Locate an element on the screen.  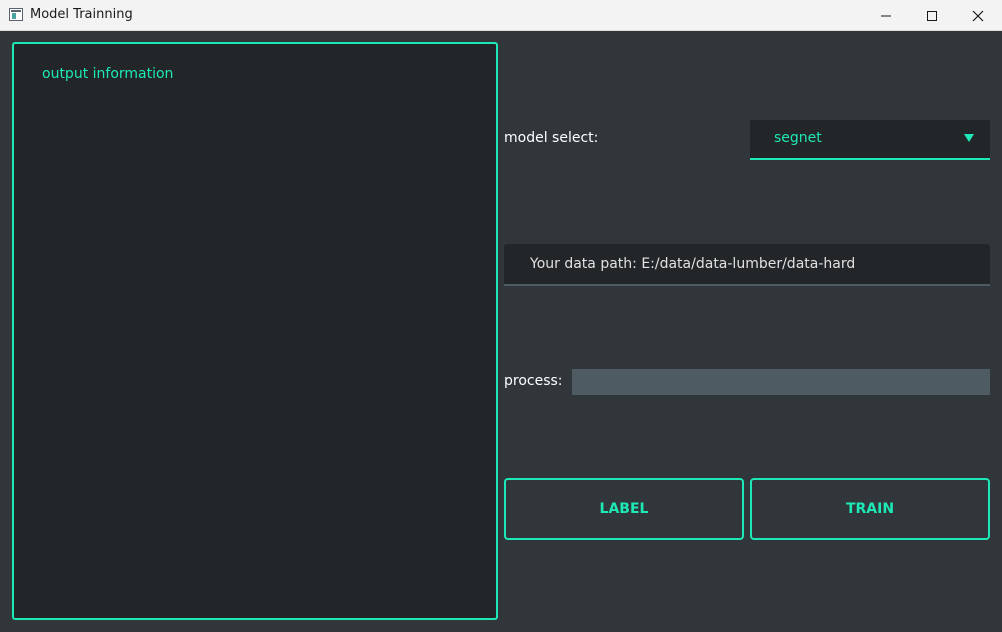
close-button is located at coordinates (978, 15).